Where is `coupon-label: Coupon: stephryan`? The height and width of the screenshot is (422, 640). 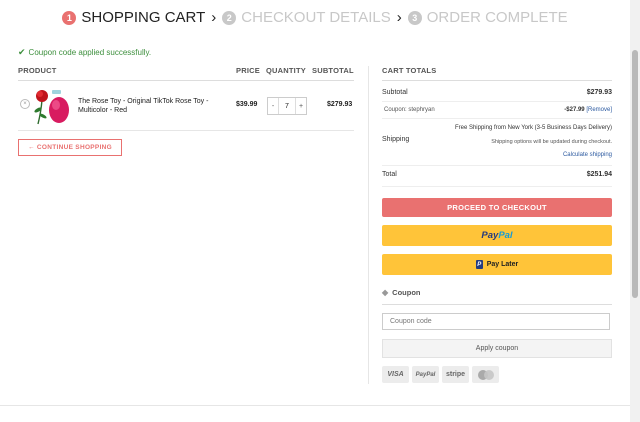 coupon-label: Coupon: stephryan is located at coordinates (409, 110).